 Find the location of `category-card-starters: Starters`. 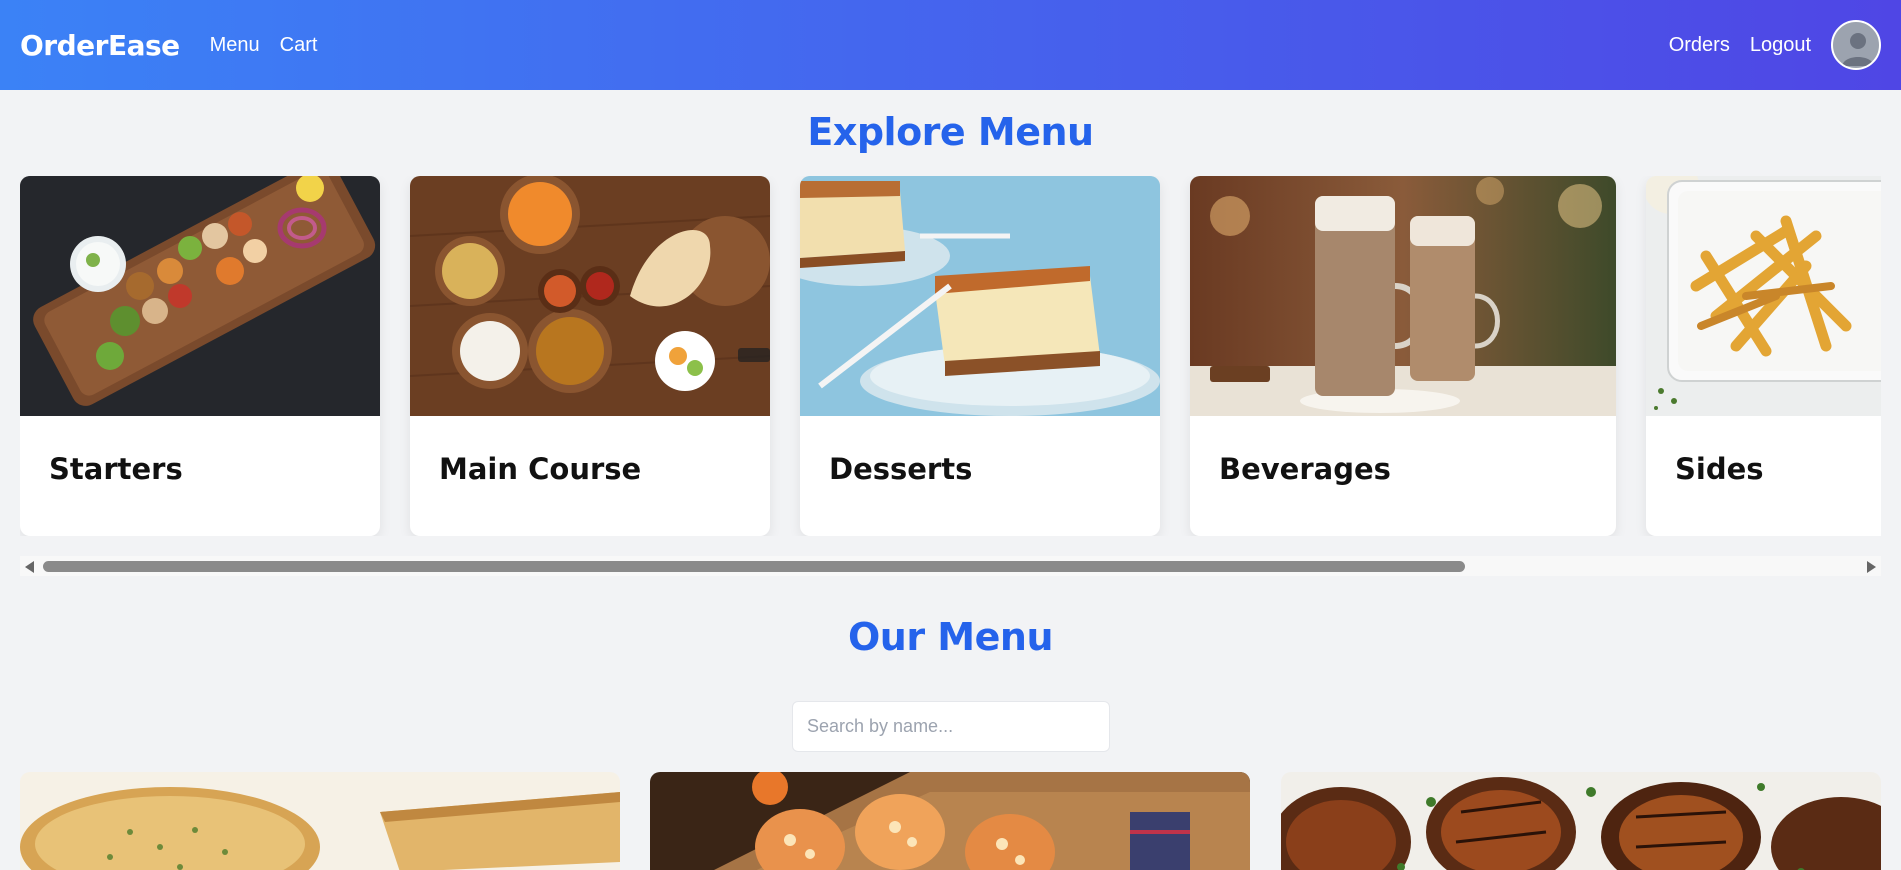

category-card-starters: Starters is located at coordinates (200, 356).